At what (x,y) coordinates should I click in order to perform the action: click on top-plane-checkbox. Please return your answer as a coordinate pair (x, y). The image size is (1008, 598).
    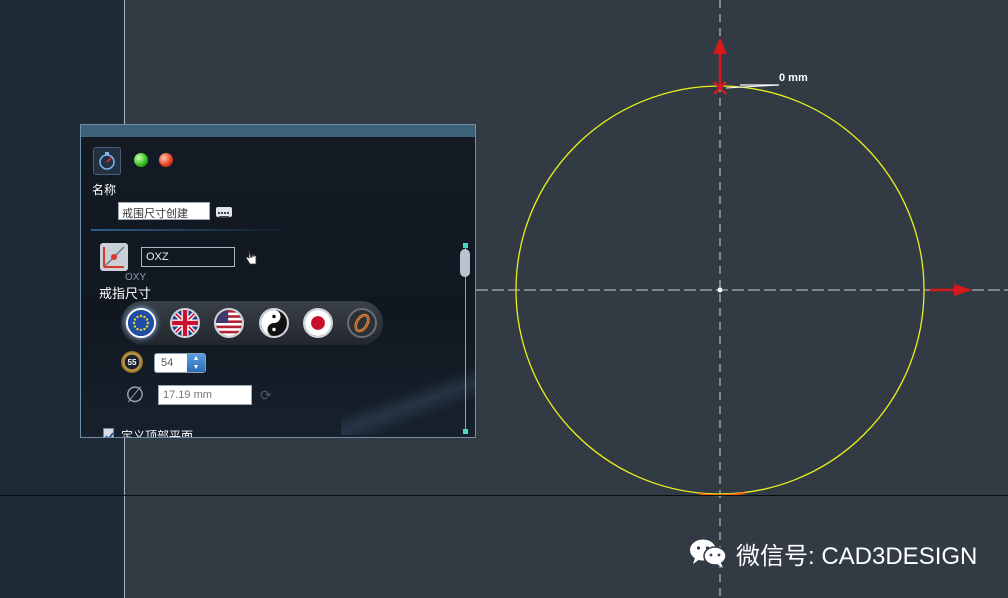
    Looking at the image, I should click on (108, 432).